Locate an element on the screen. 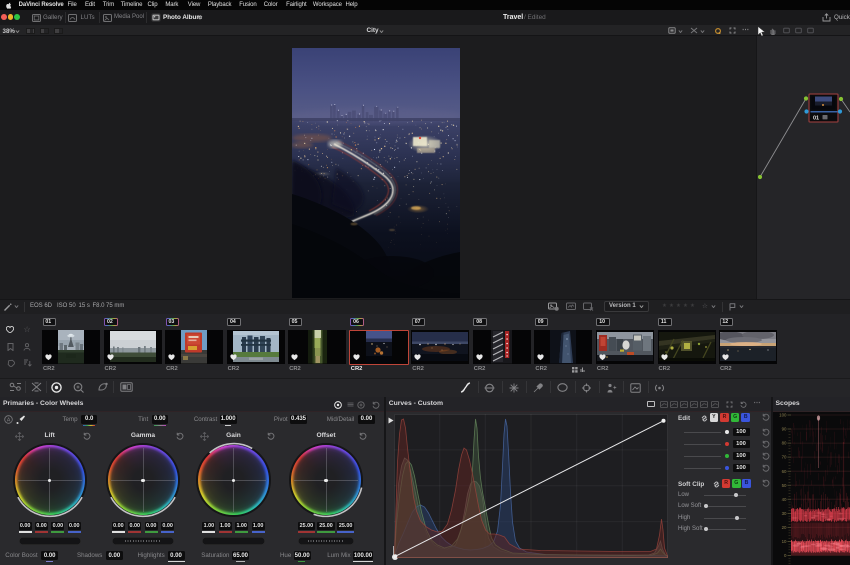  svg-text: 40 is located at coordinates (783, 498).